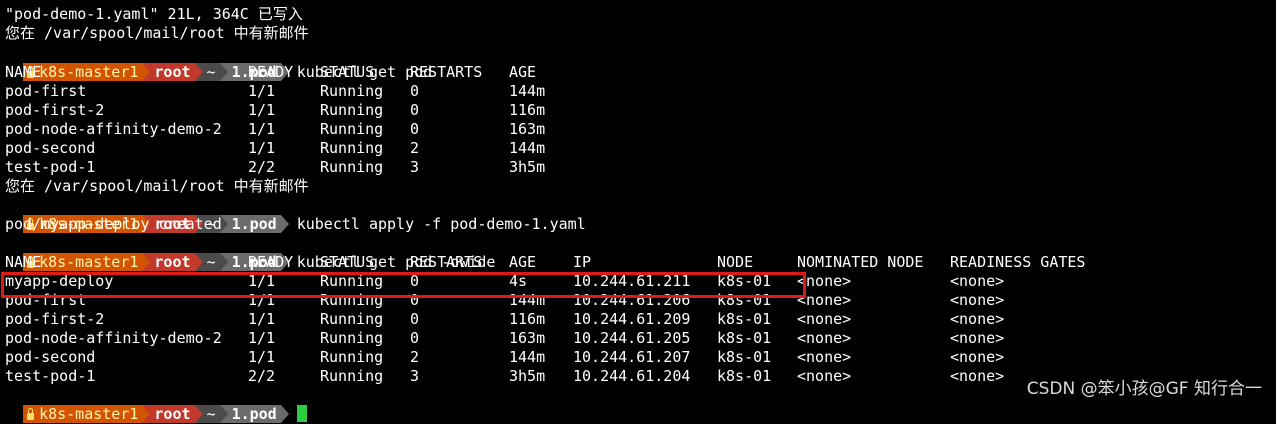 The image size is (1276, 424). What do you see at coordinates (1144, 389) in the screenshot?
I see `watermark: CSDN @笨小孩@GF 知行合一` at bounding box center [1144, 389].